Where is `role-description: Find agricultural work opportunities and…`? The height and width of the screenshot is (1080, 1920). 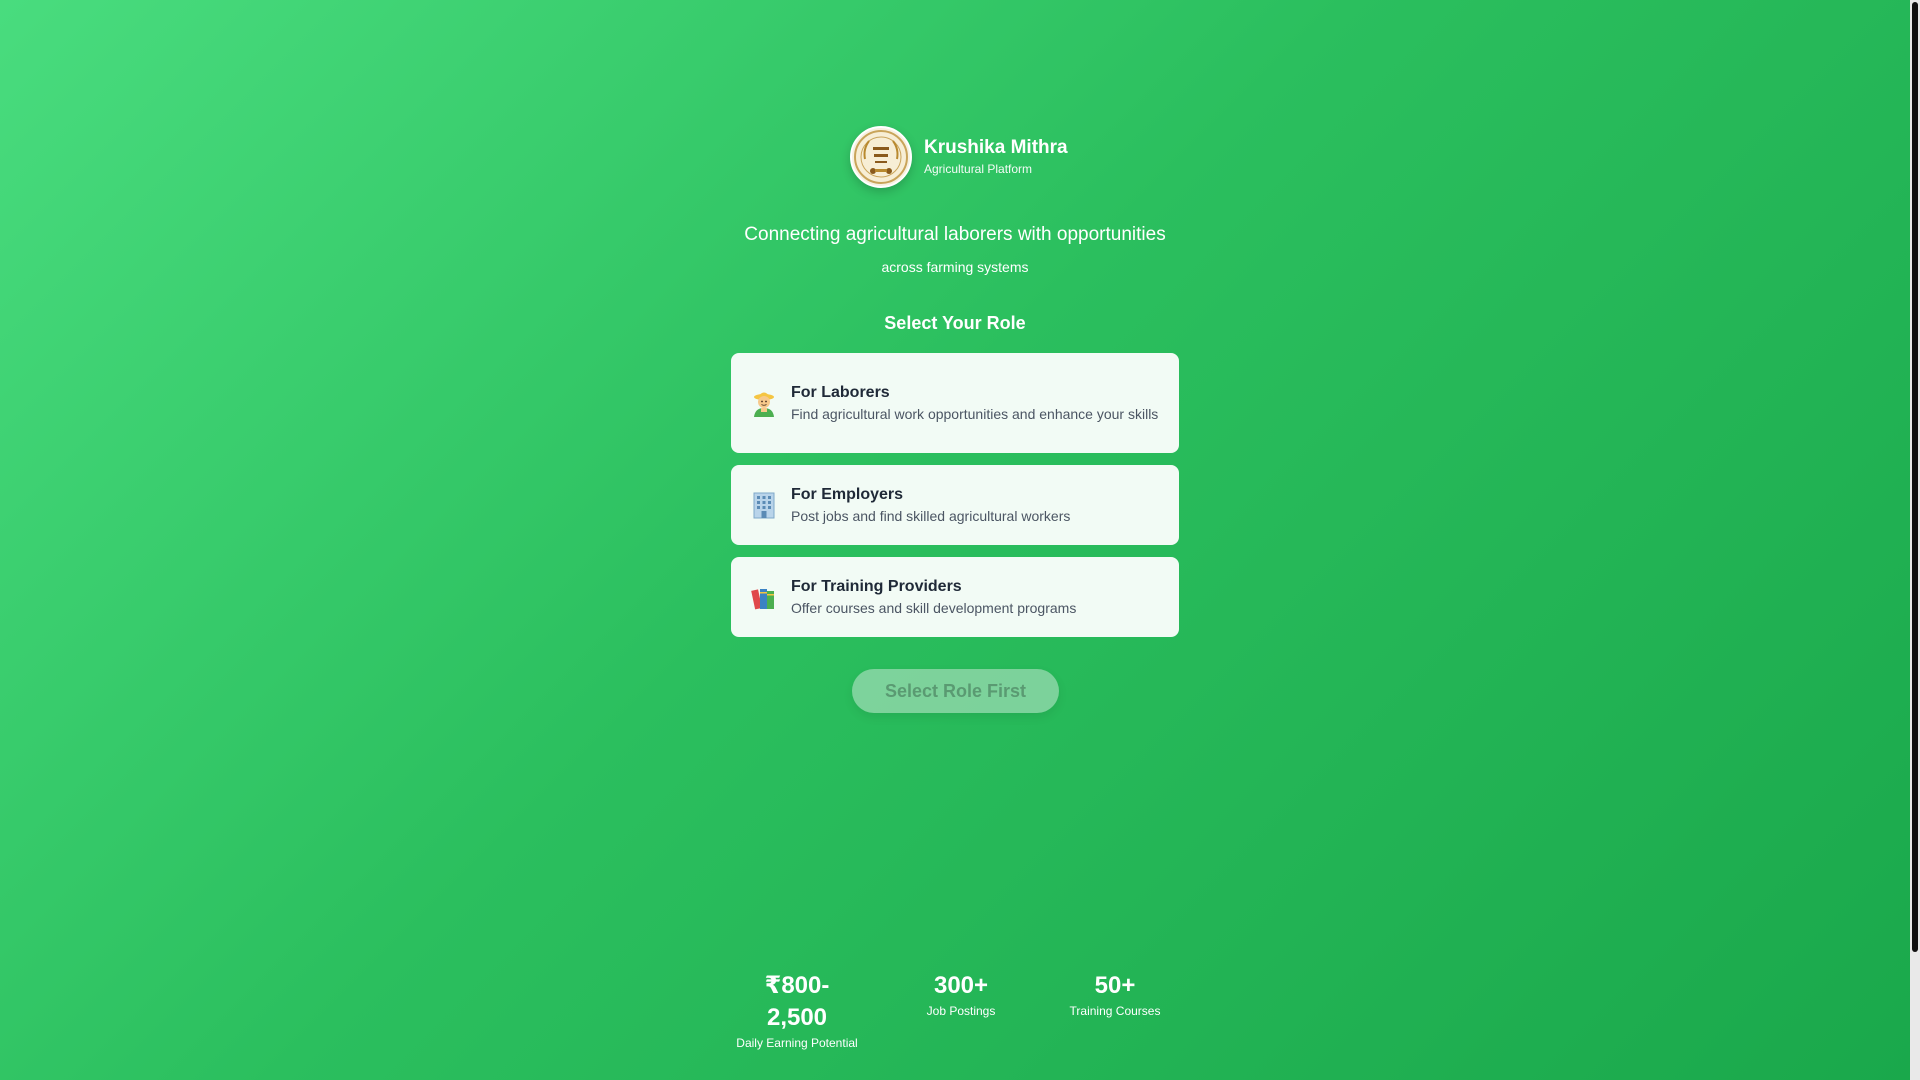 role-description: Find agricultural work opportunities and… is located at coordinates (975, 414).